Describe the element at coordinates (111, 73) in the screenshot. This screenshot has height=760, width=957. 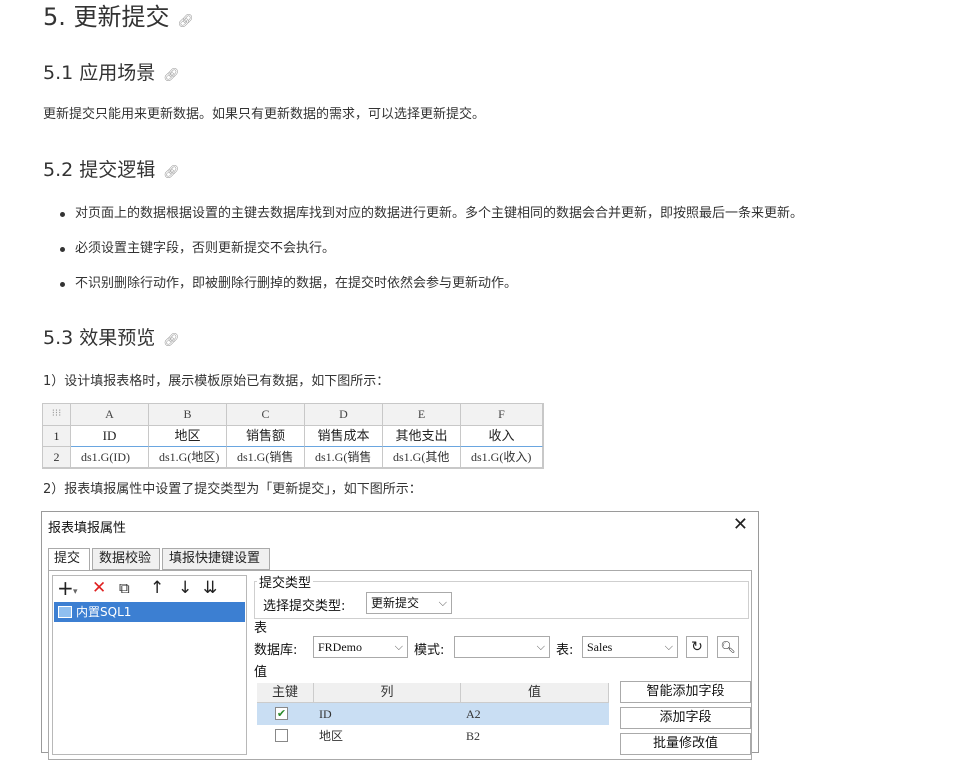
I see `section-title-scenario: 5.1 应用场景 🔗︎` at that location.